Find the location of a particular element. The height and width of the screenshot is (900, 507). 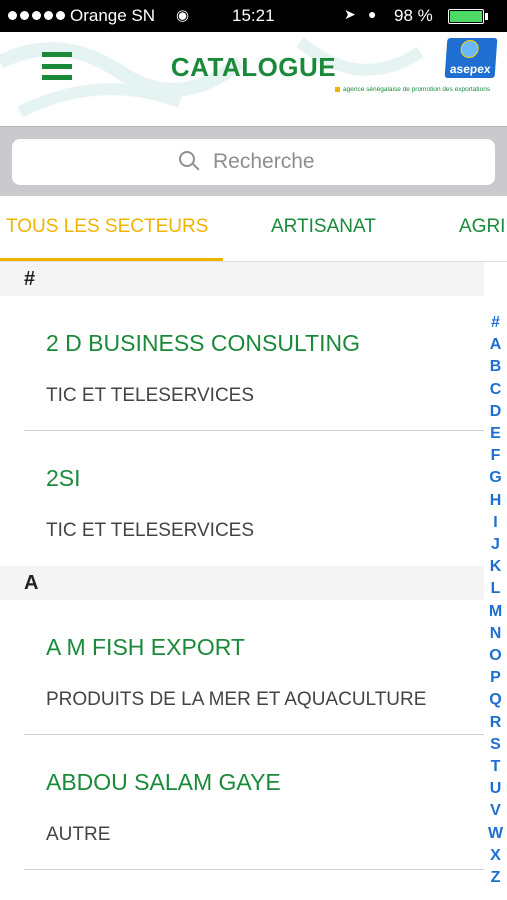

status-bar: Orange SN ◉ 15:21 ➤ ● 98 % is located at coordinates (253, 16).